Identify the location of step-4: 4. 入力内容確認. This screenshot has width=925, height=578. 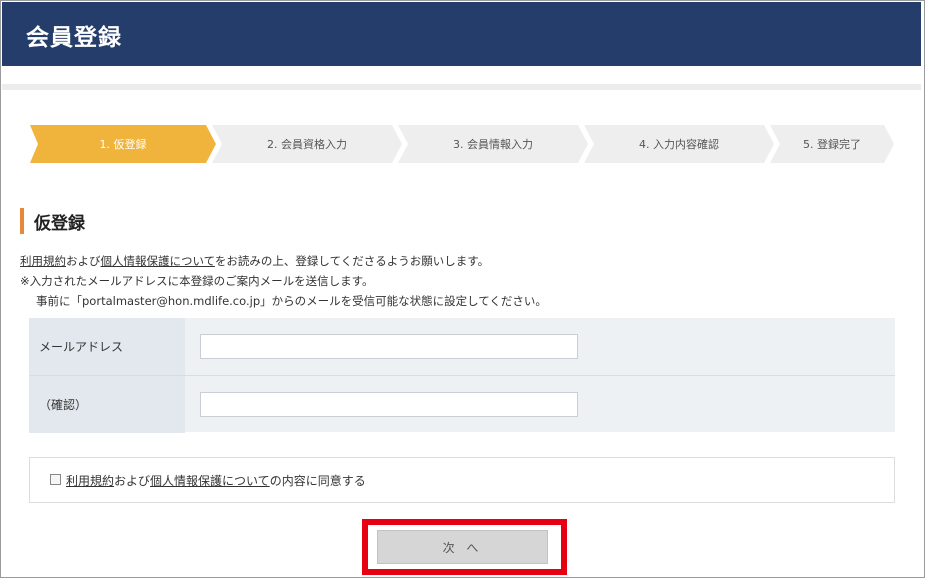
(679, 144).